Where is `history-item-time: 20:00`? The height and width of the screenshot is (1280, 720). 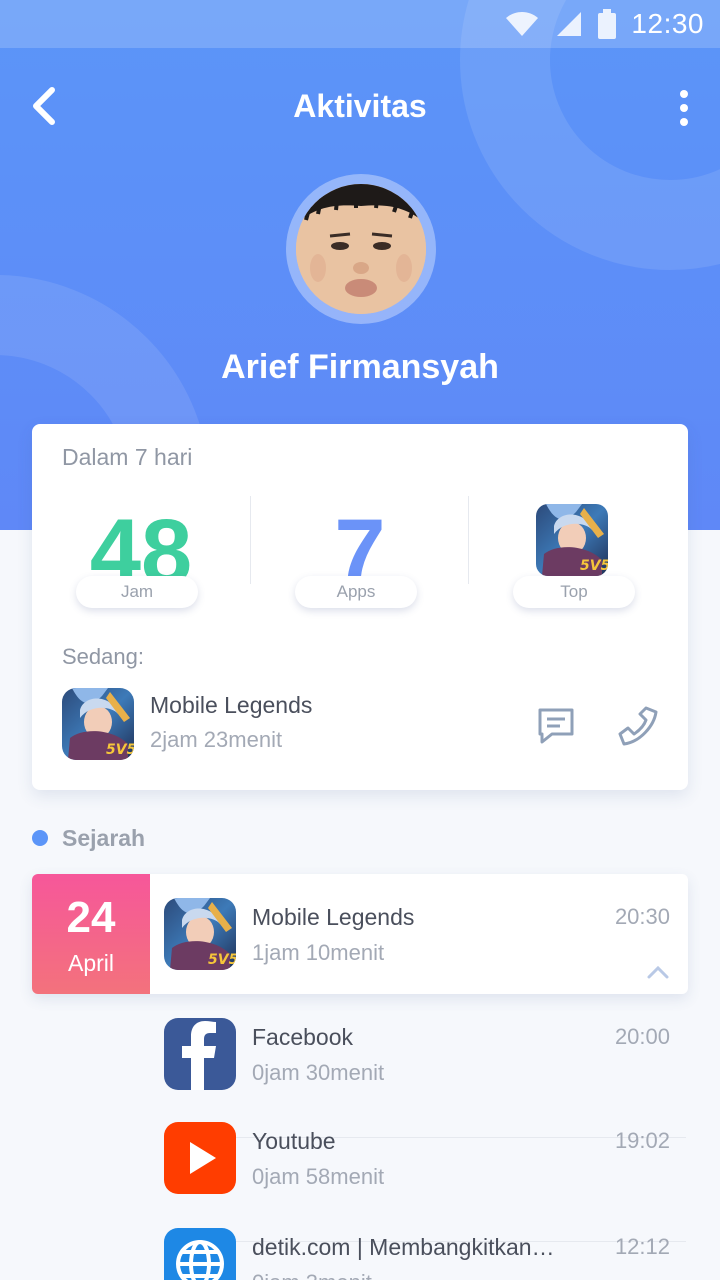
history-item-time: 20:00 is located at coordinates (642, 1036).